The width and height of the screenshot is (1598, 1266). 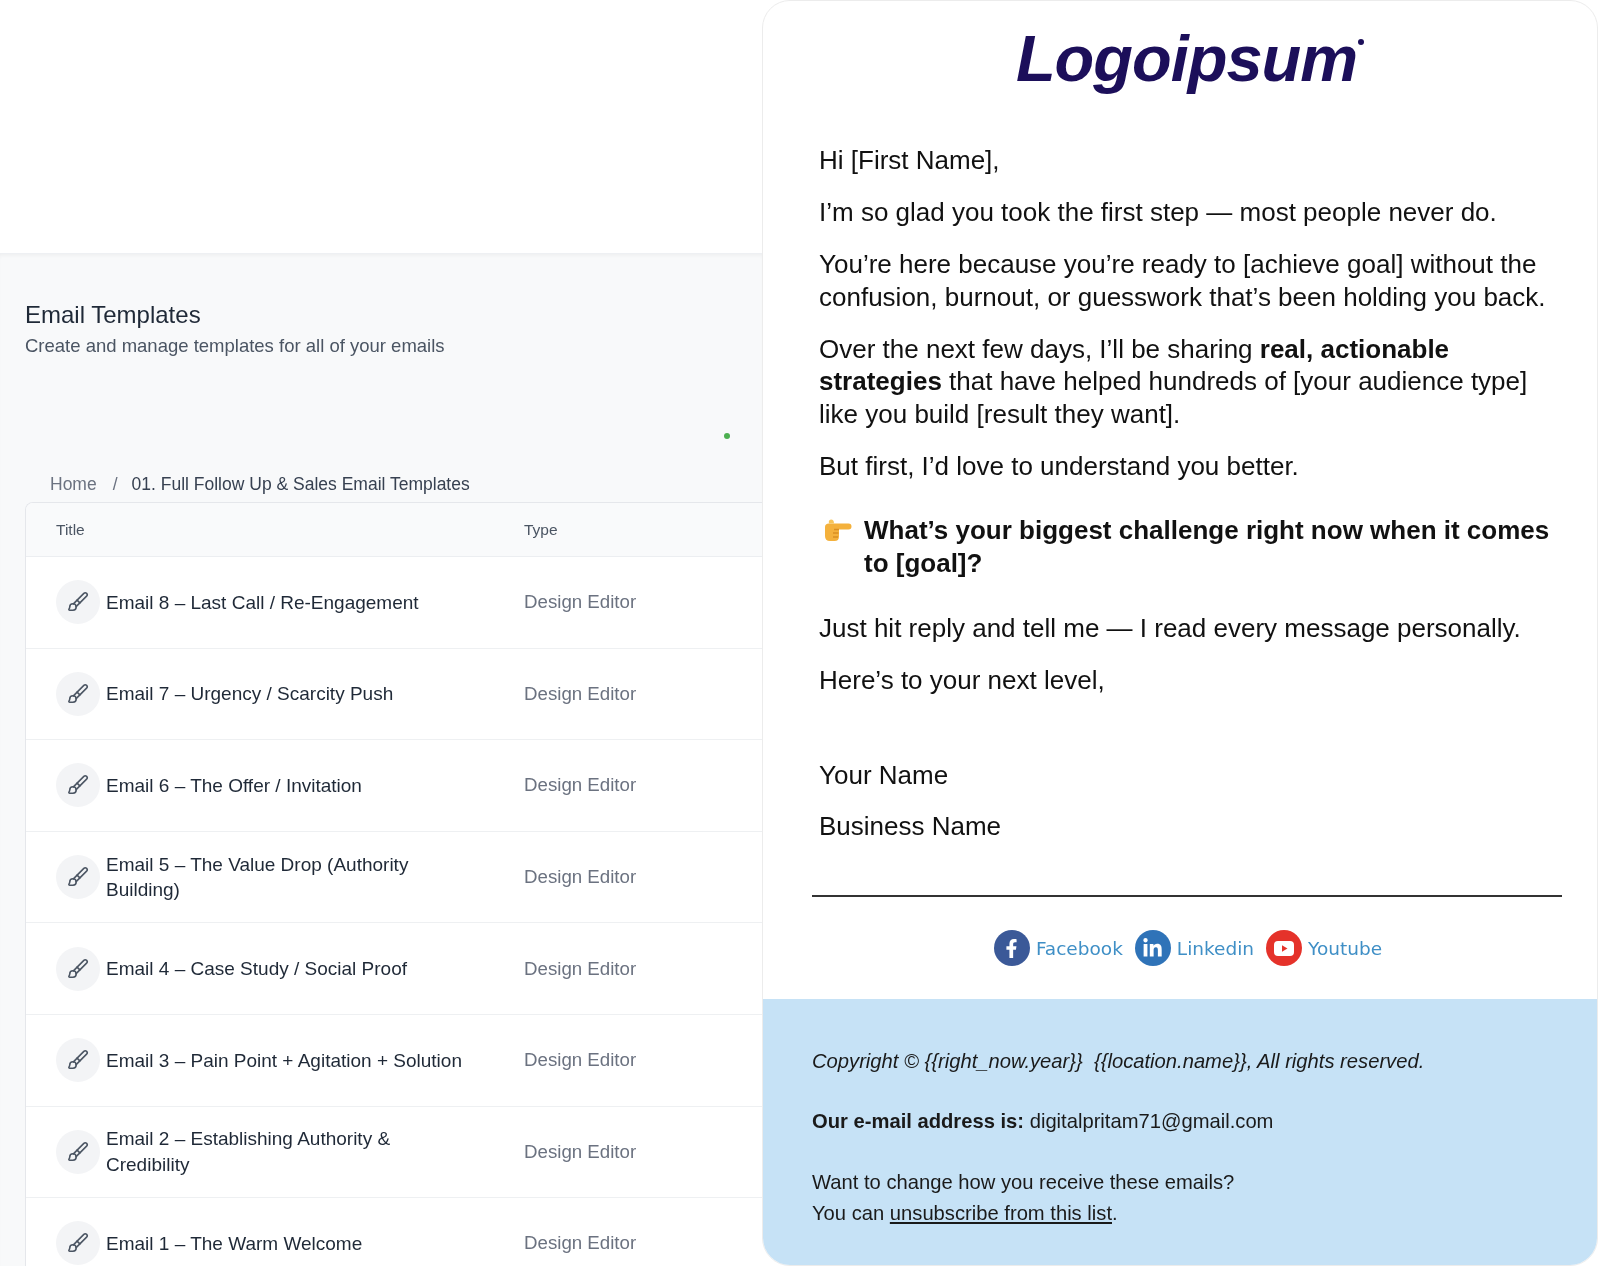 What do you see at coordinates (541, 529) in the screenshot?
I see `column-header: Type` at bounding box center [541, 529].